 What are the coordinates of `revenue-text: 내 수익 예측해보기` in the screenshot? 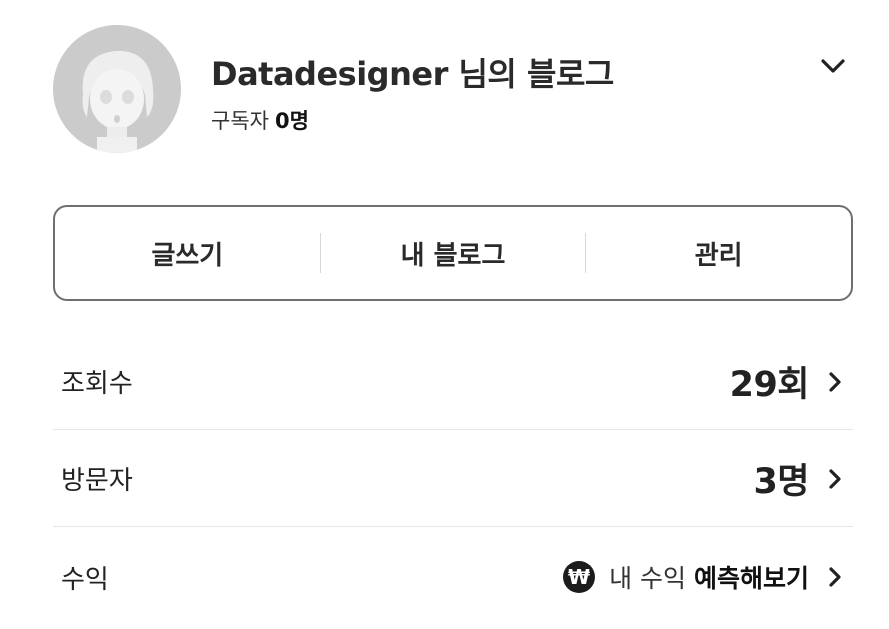 It's located at (709, 577).